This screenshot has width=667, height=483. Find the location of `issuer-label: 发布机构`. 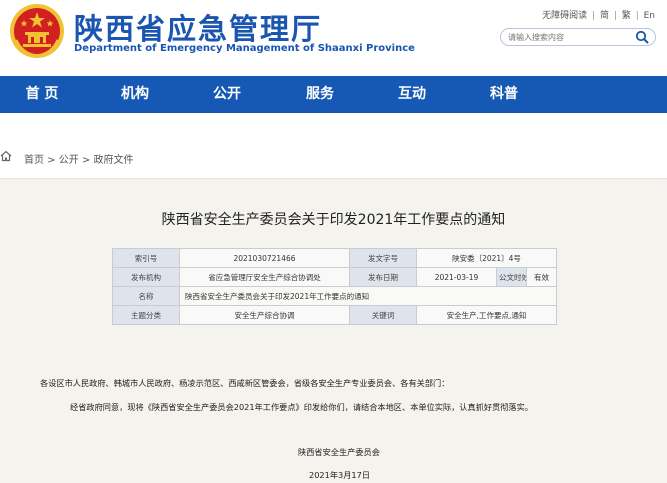

issuer-label: 发布机构 is located at coordinates (146, 277).